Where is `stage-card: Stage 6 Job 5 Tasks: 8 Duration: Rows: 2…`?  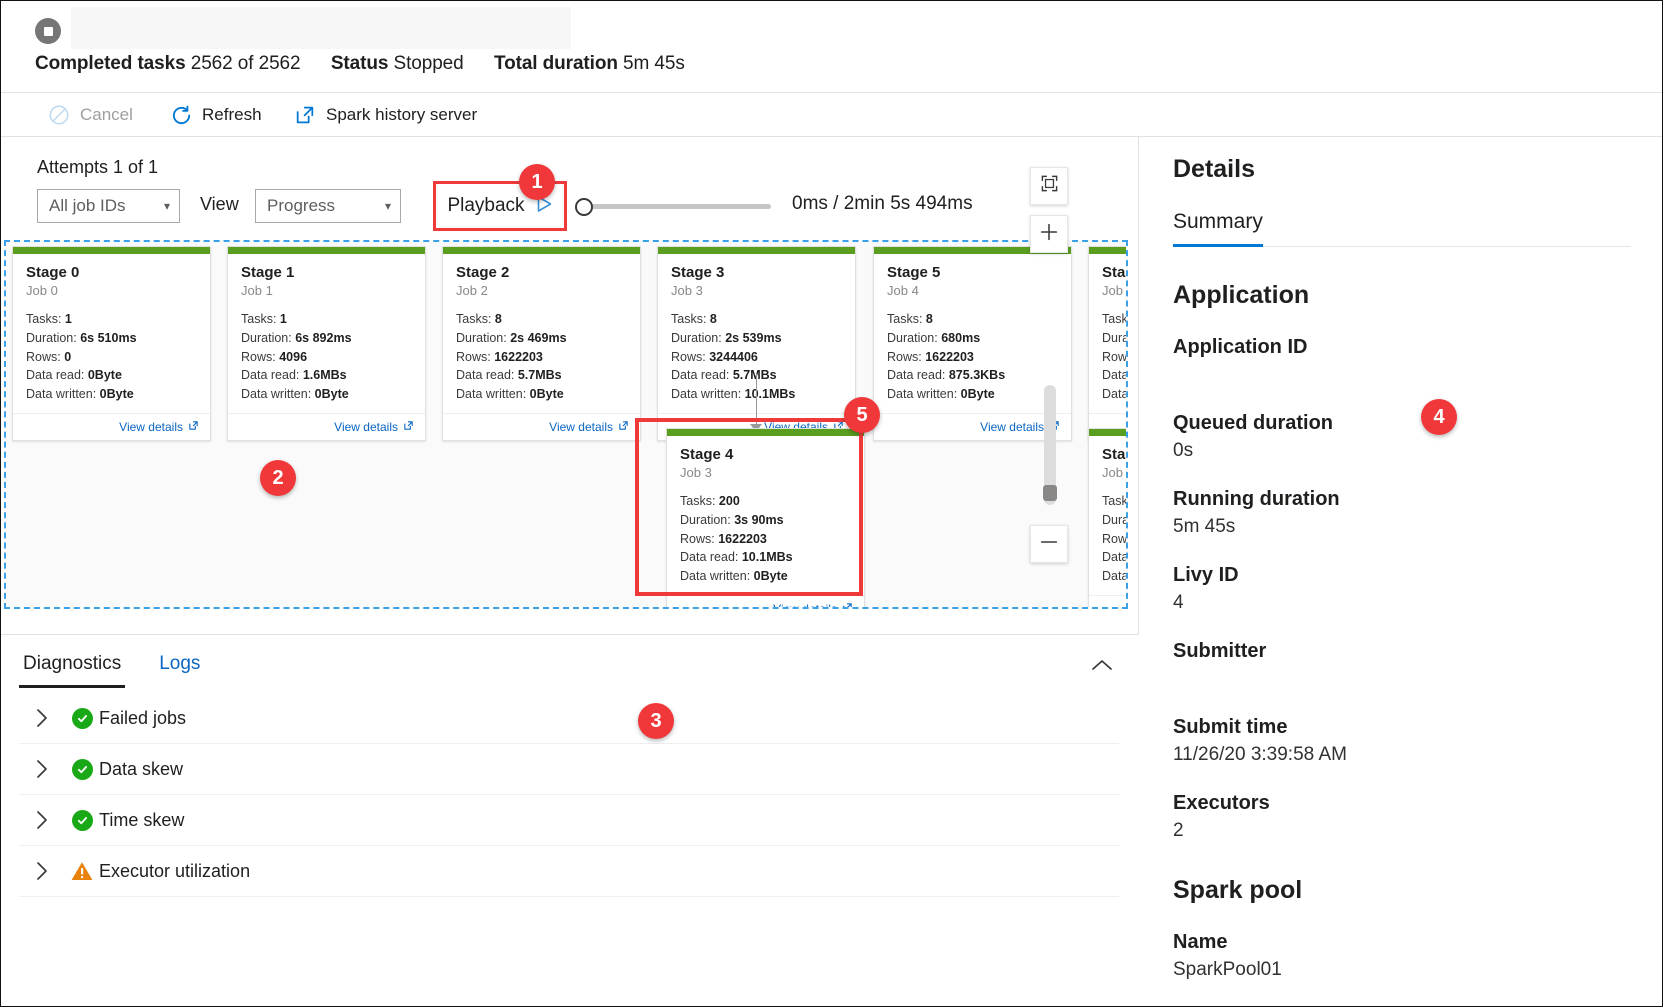
stage-card: Stage 6 Job 5 Tasks: 8 Duration: Rows: 2… is located at coordinates (1108, 343).